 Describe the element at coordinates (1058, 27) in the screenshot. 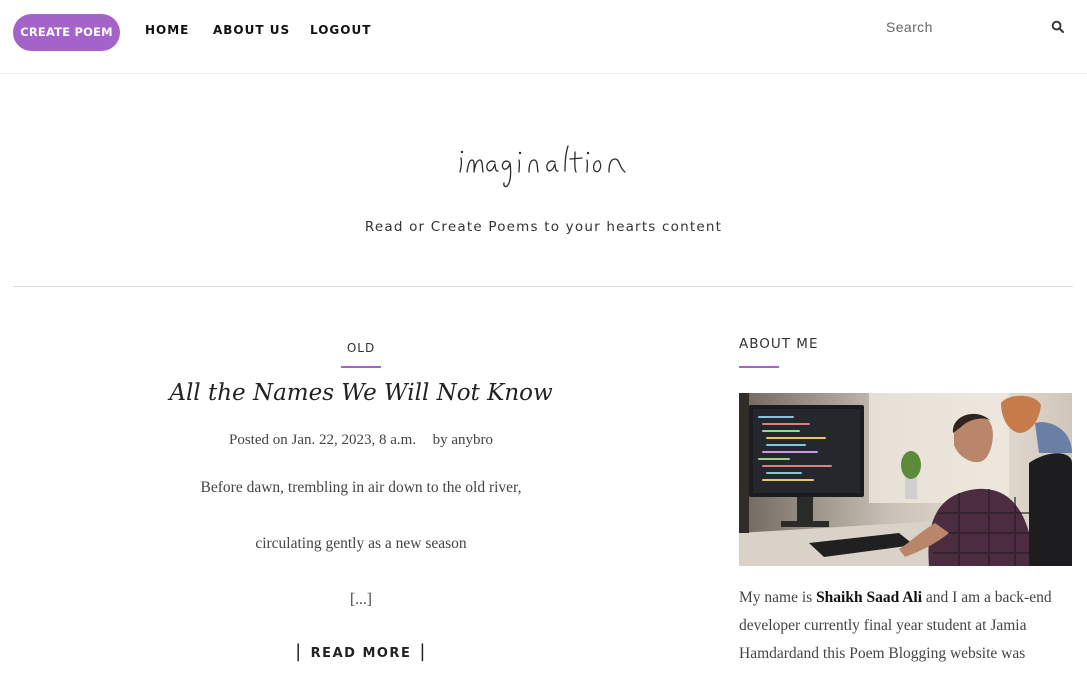

I see `search-icon` at that location.